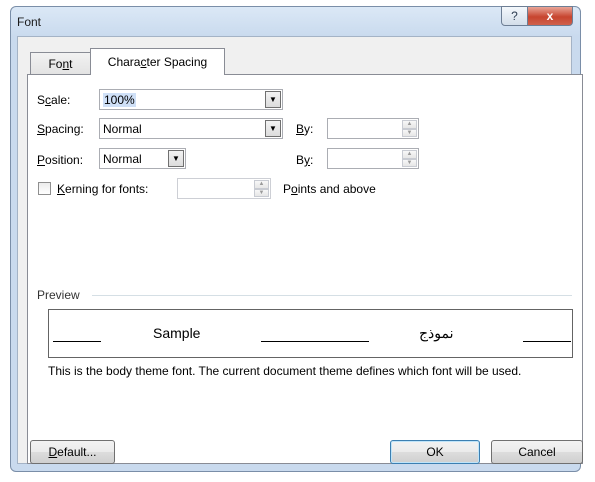 This screenshot has height=482, width=595. What do you see at coordinates (373, 128) in the screenshot?
I see `spacing-by-spinner: ▲ ▼` at bounding box center [373, 128].